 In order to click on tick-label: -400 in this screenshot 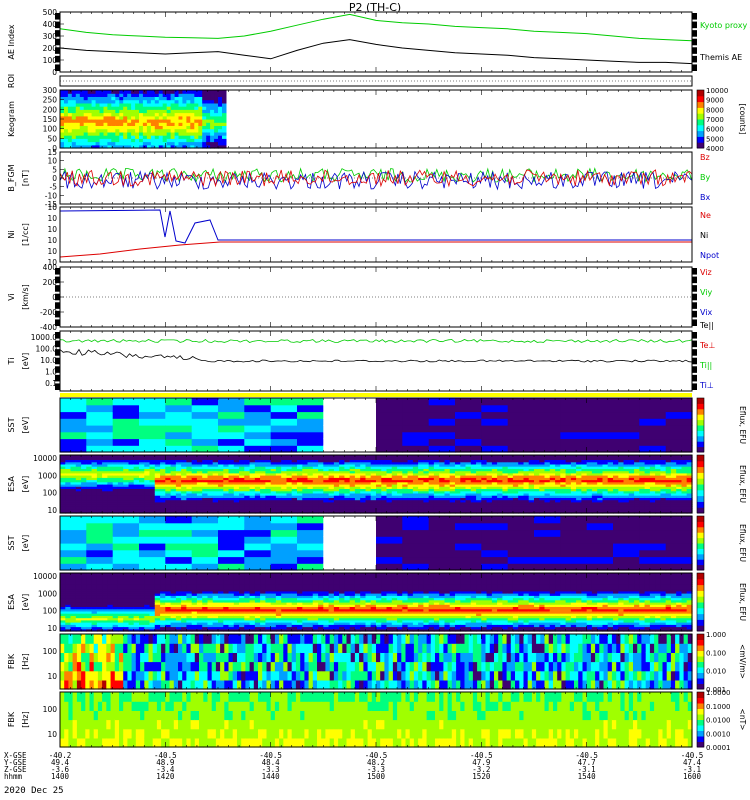, I will do `click(48, 327)`.